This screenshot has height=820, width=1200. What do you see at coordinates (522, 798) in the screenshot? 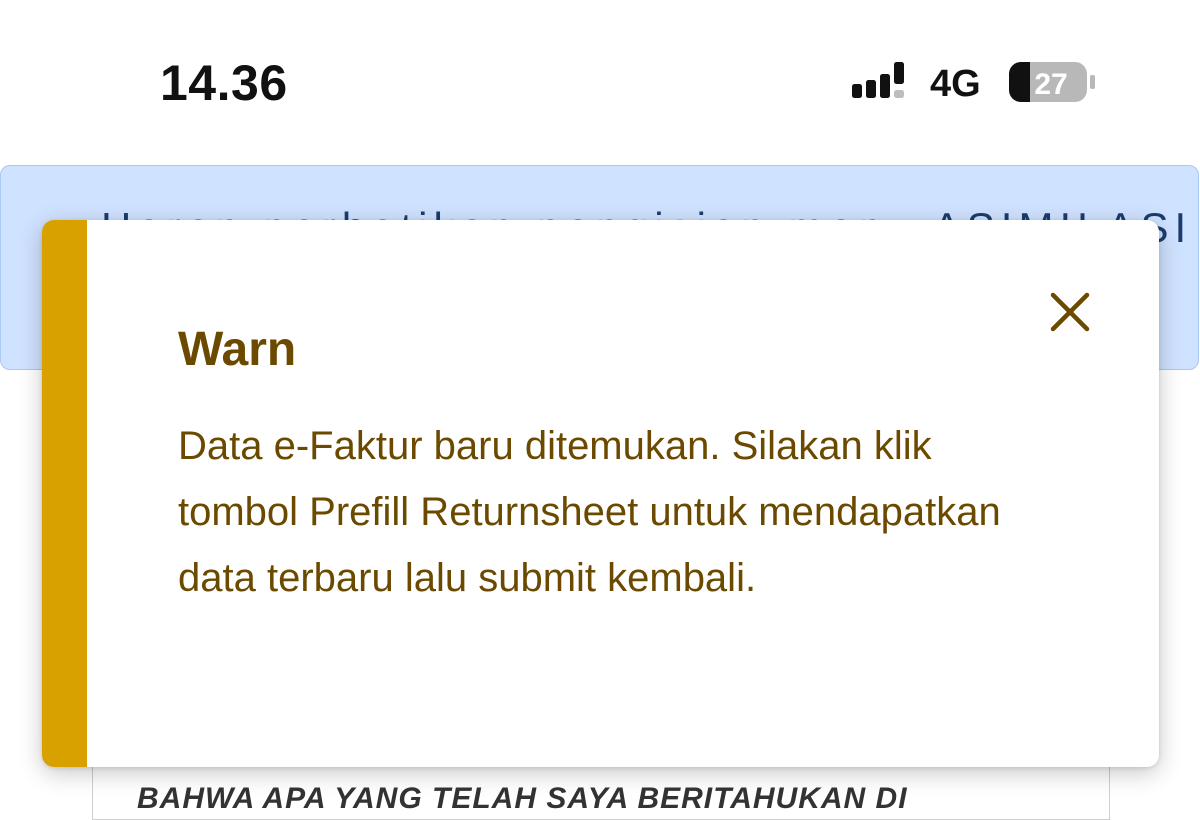
I see `declaration-text: BAHWA APA YANG TELAH SAYA BERITAHUKAN DI` at bounding box center [522, 798].